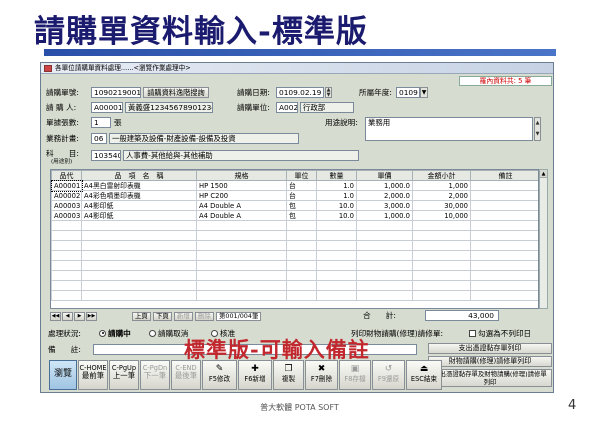 The height and width of the screenshot is (424, 599). What do you see at coordinates (99, 138) in the screenshot?
I see `business-code-field: 06` at bounding box center [99, 138].